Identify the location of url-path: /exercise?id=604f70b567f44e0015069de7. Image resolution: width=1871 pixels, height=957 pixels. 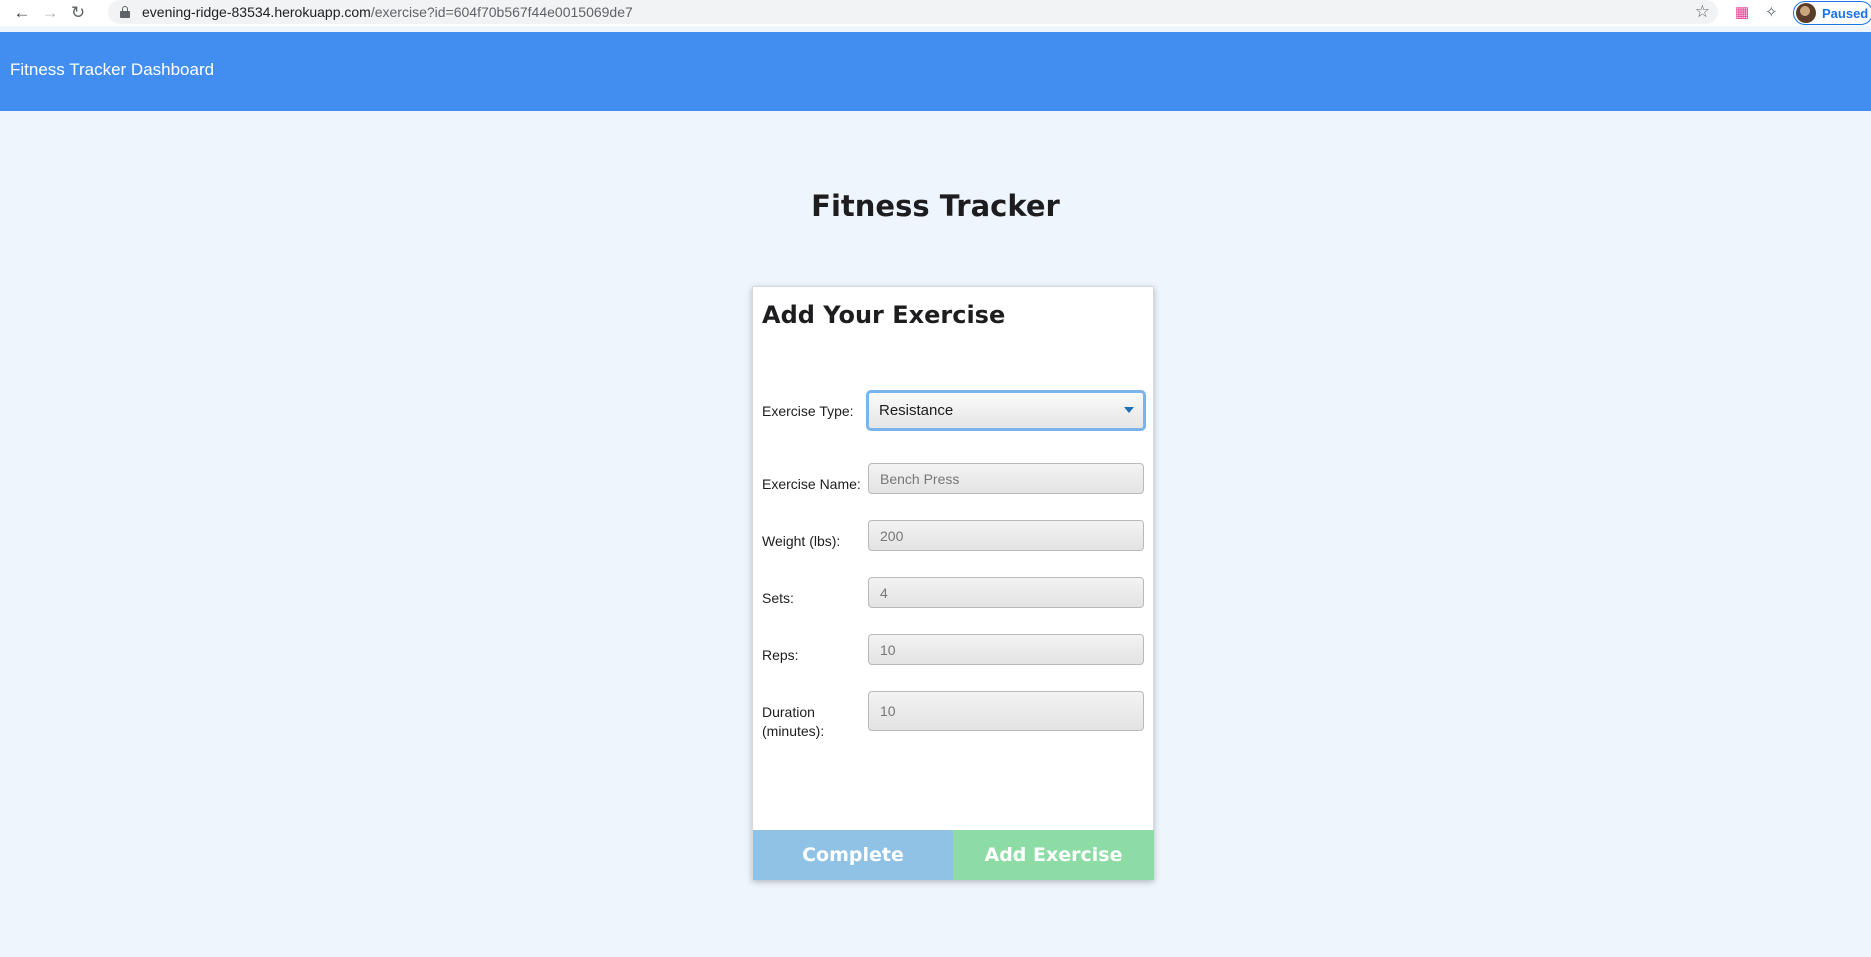
(501, 12).